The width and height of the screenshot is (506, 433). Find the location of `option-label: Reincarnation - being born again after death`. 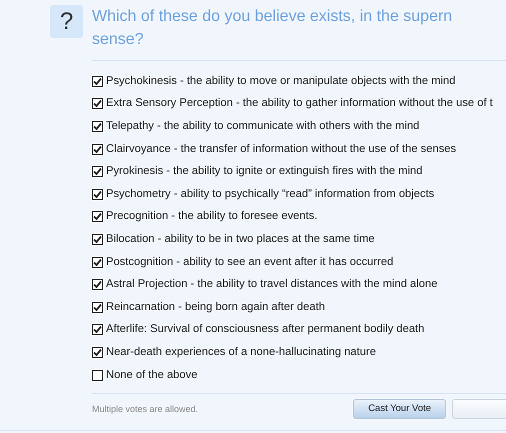

option-label: Reincarnation - being born again after death is located at coordinates (215, 307).